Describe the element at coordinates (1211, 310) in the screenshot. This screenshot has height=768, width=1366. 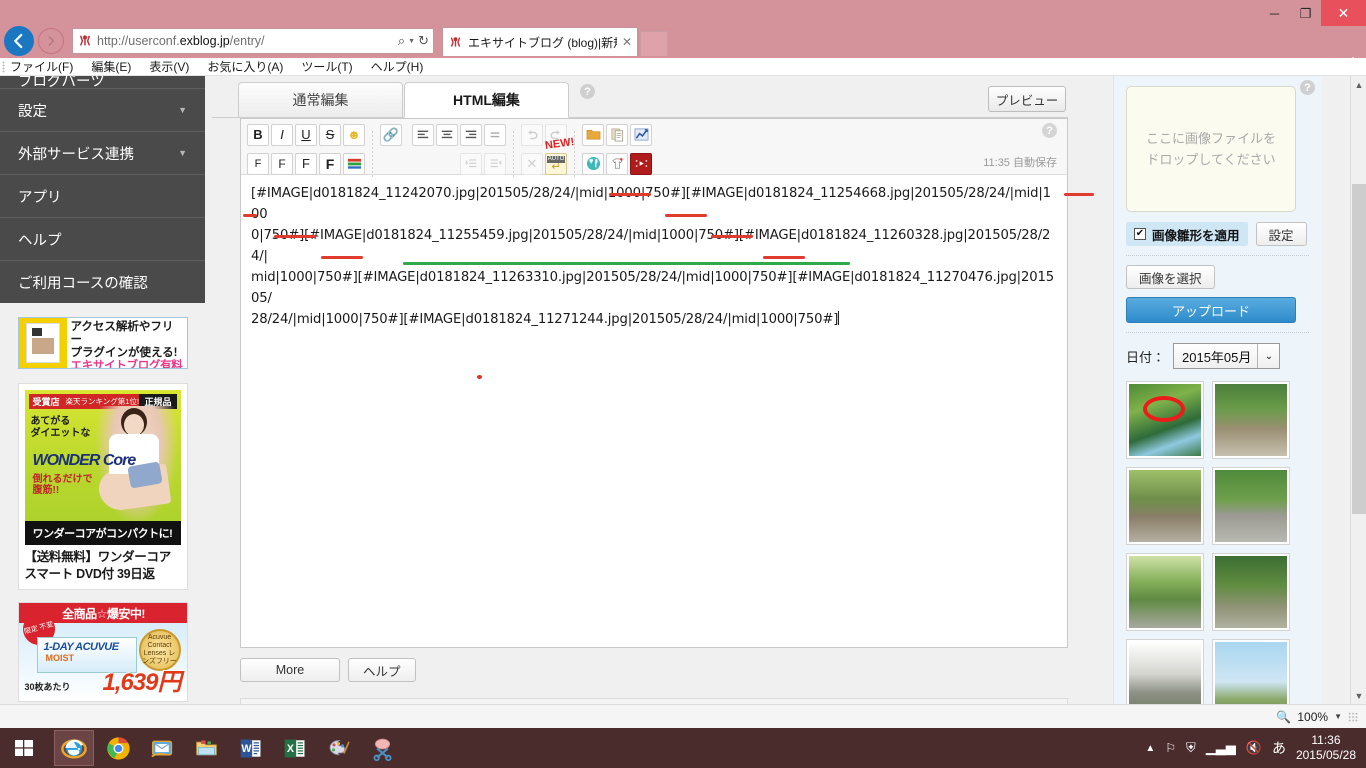
I see `upload-button: アップロード` at that location.